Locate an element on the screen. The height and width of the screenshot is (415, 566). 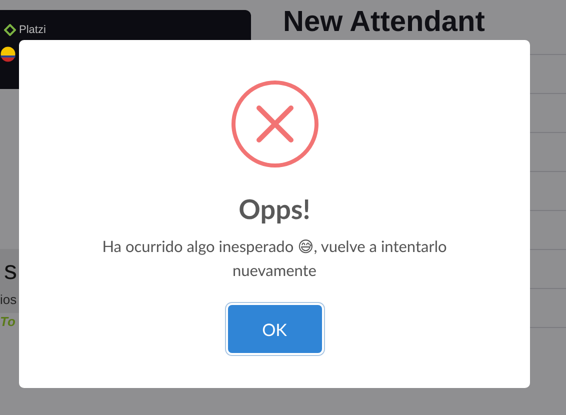
page-heading: New Attendant is located at coordinates (384, 22).